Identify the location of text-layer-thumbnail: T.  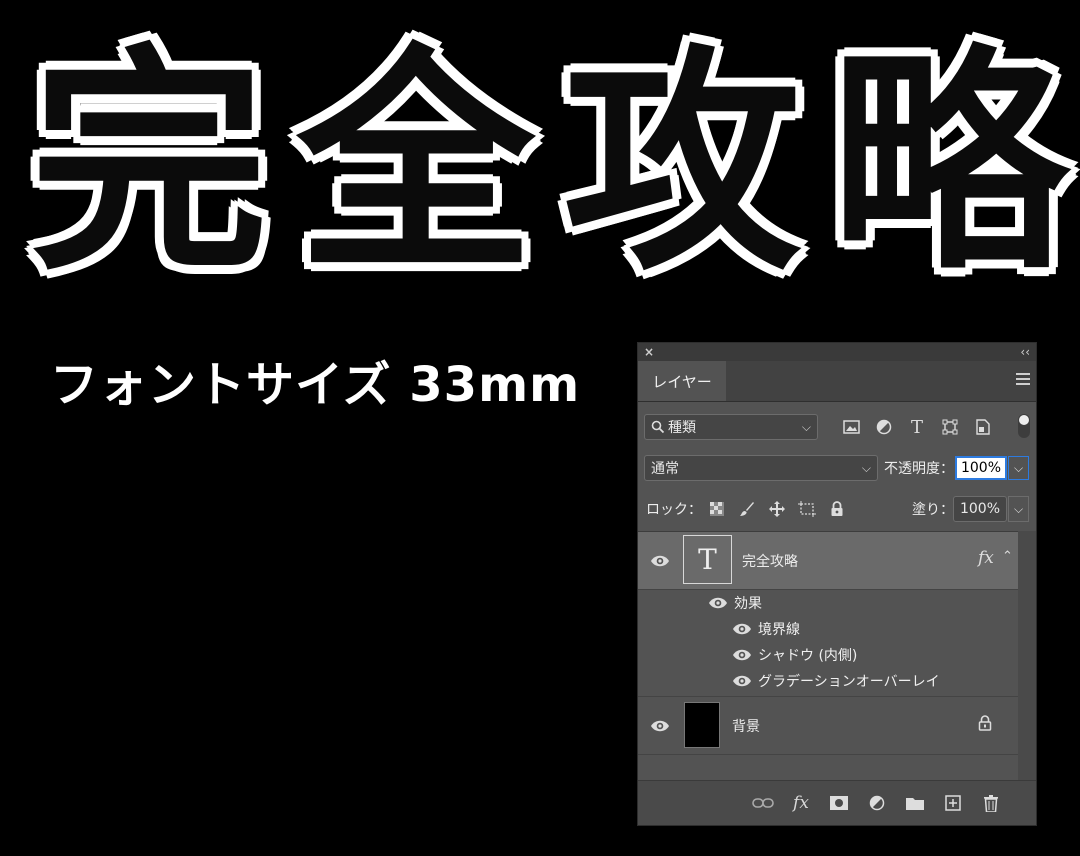
(707, 559).